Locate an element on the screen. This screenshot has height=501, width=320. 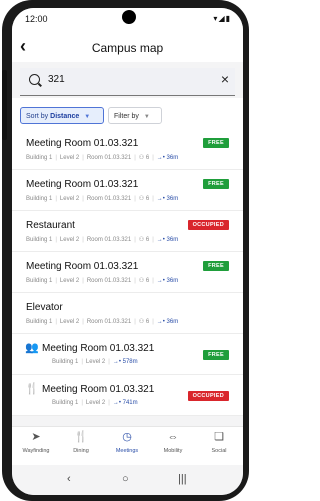
car-icon: ⇔ is located at coordinates (173, 437).